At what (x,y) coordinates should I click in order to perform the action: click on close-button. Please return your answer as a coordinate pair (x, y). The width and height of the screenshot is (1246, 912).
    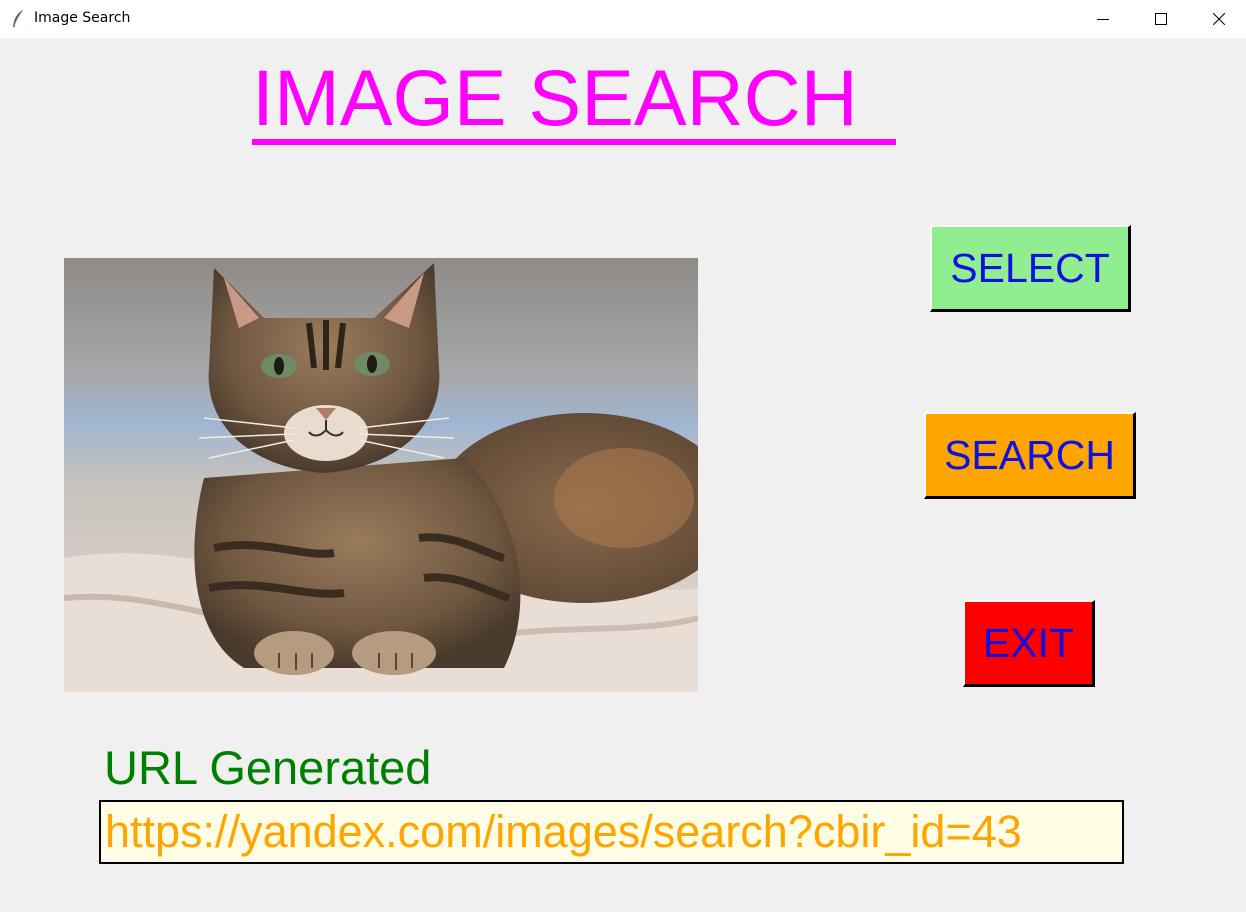
    Looking at the image, I should click on (1218, 19).